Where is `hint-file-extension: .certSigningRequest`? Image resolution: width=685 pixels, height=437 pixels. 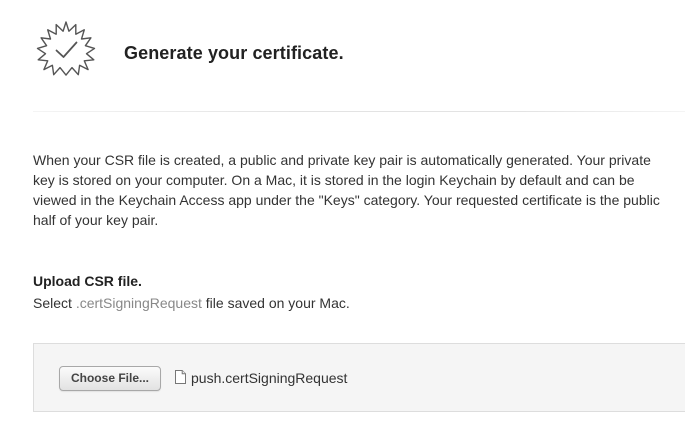
hint-file-extension: .certSigningRequest is located at coordinates (138, 303).